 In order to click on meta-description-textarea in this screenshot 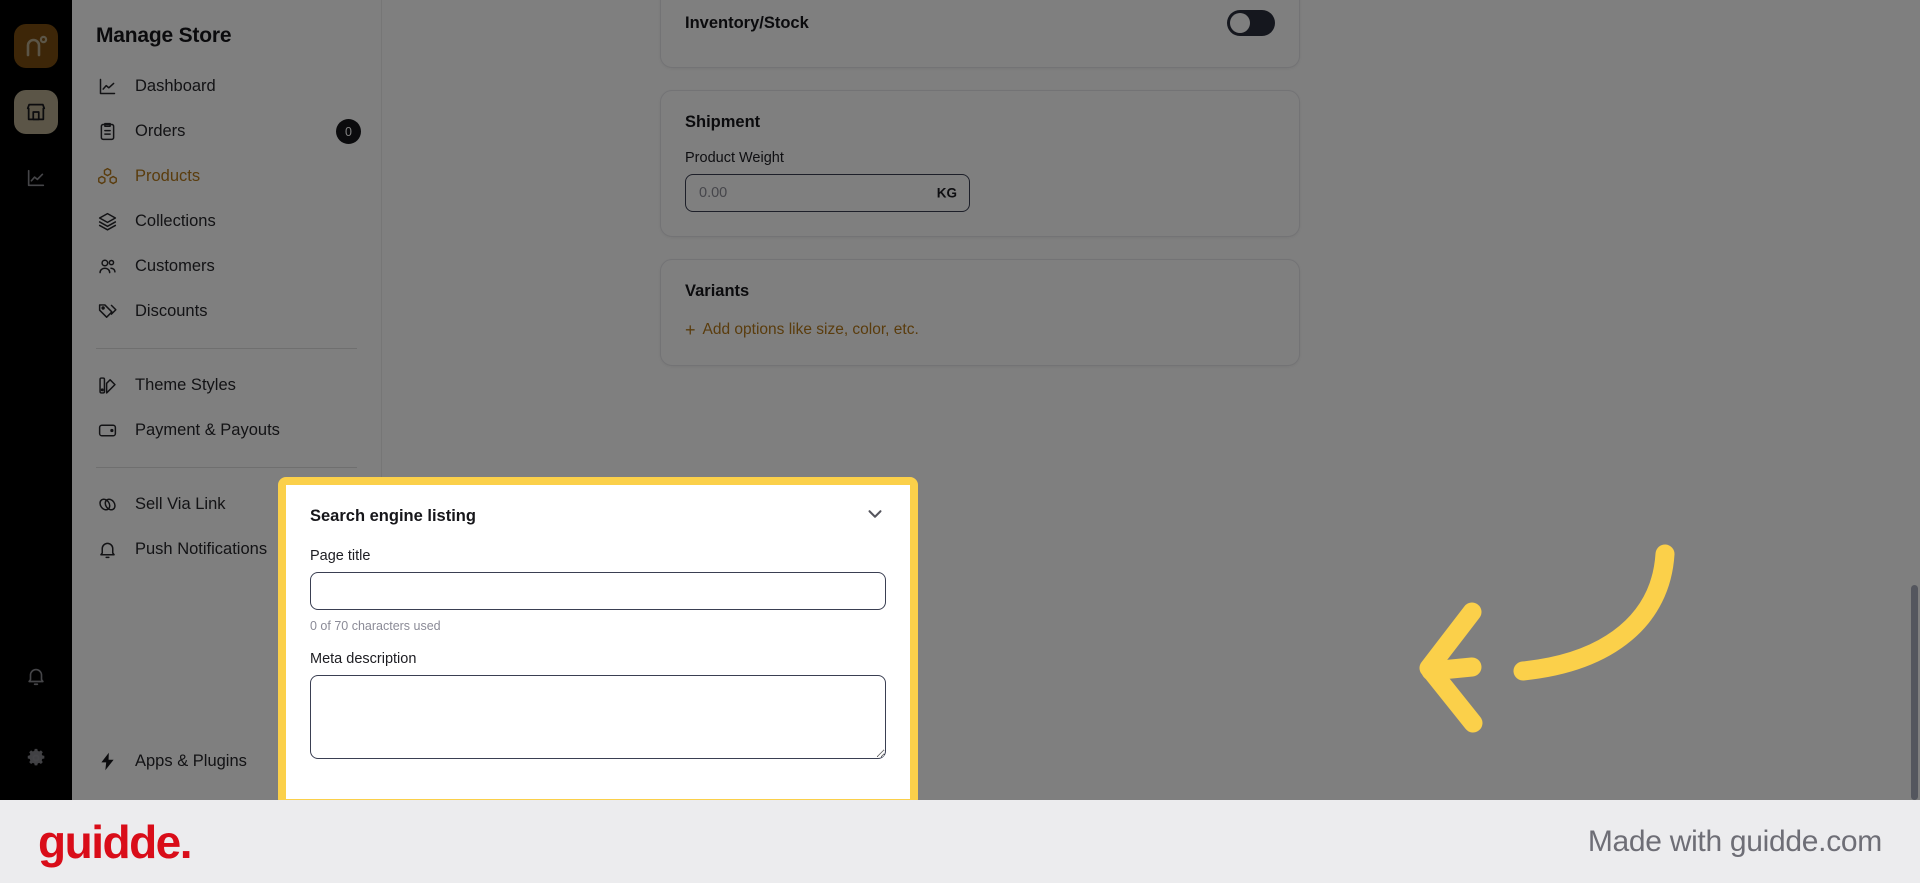, I will do `click(598, 717)`.